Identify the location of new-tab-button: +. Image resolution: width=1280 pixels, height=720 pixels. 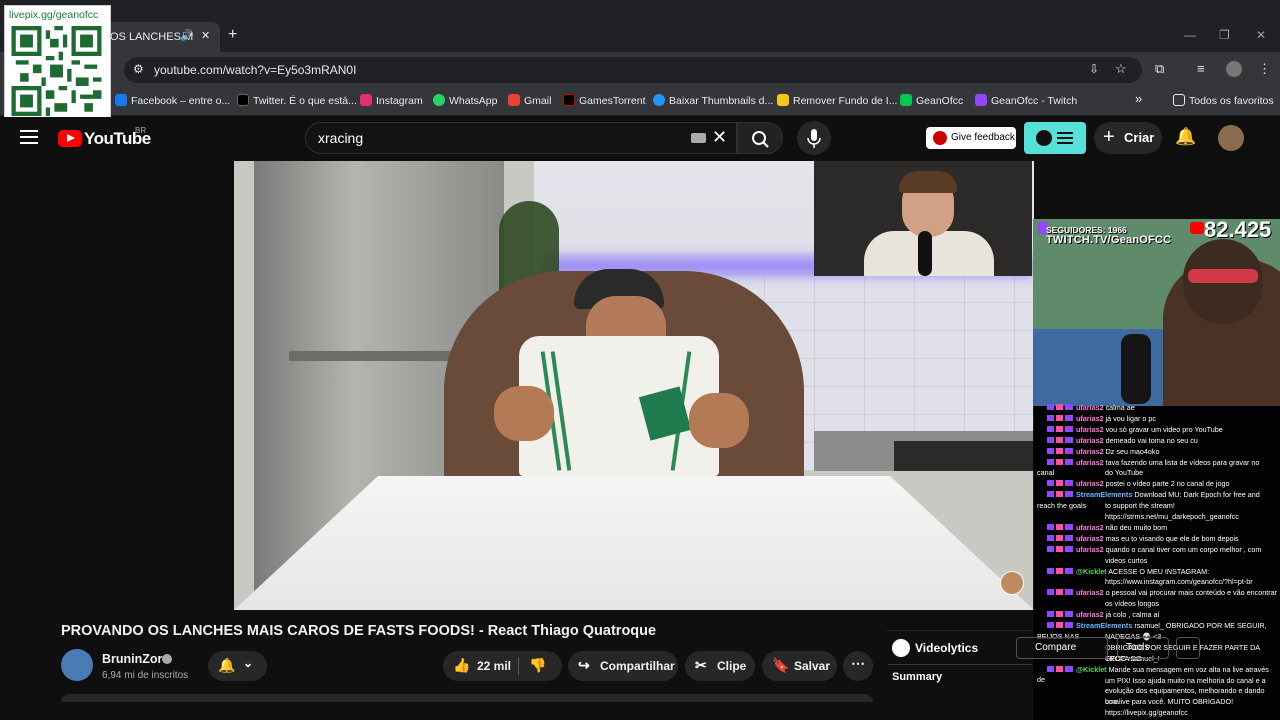
(232, 35).